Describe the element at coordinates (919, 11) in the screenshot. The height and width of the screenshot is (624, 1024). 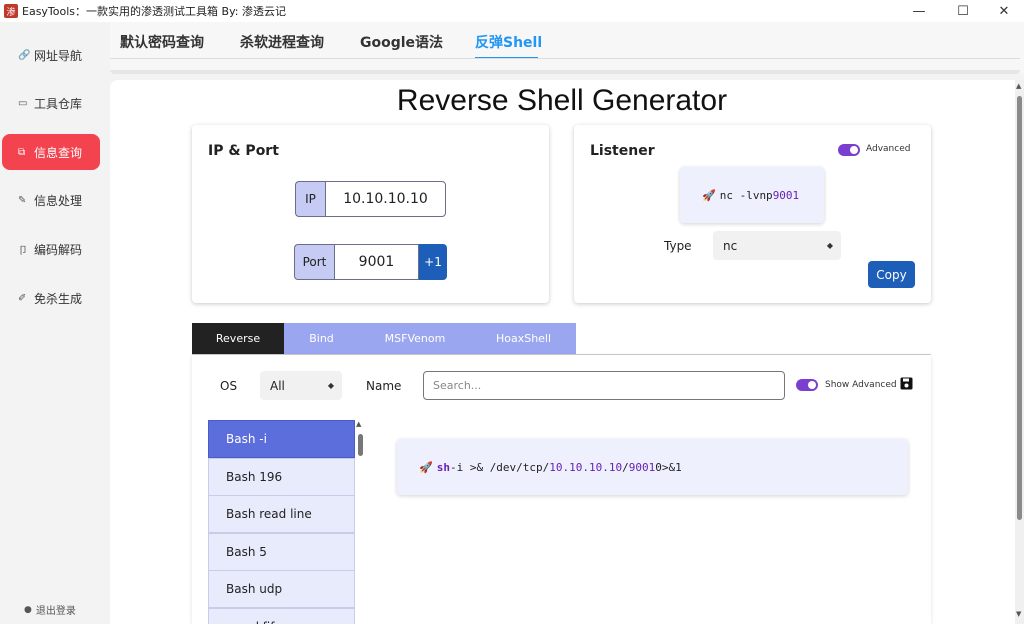
I see `minimize-button: —` at that location.